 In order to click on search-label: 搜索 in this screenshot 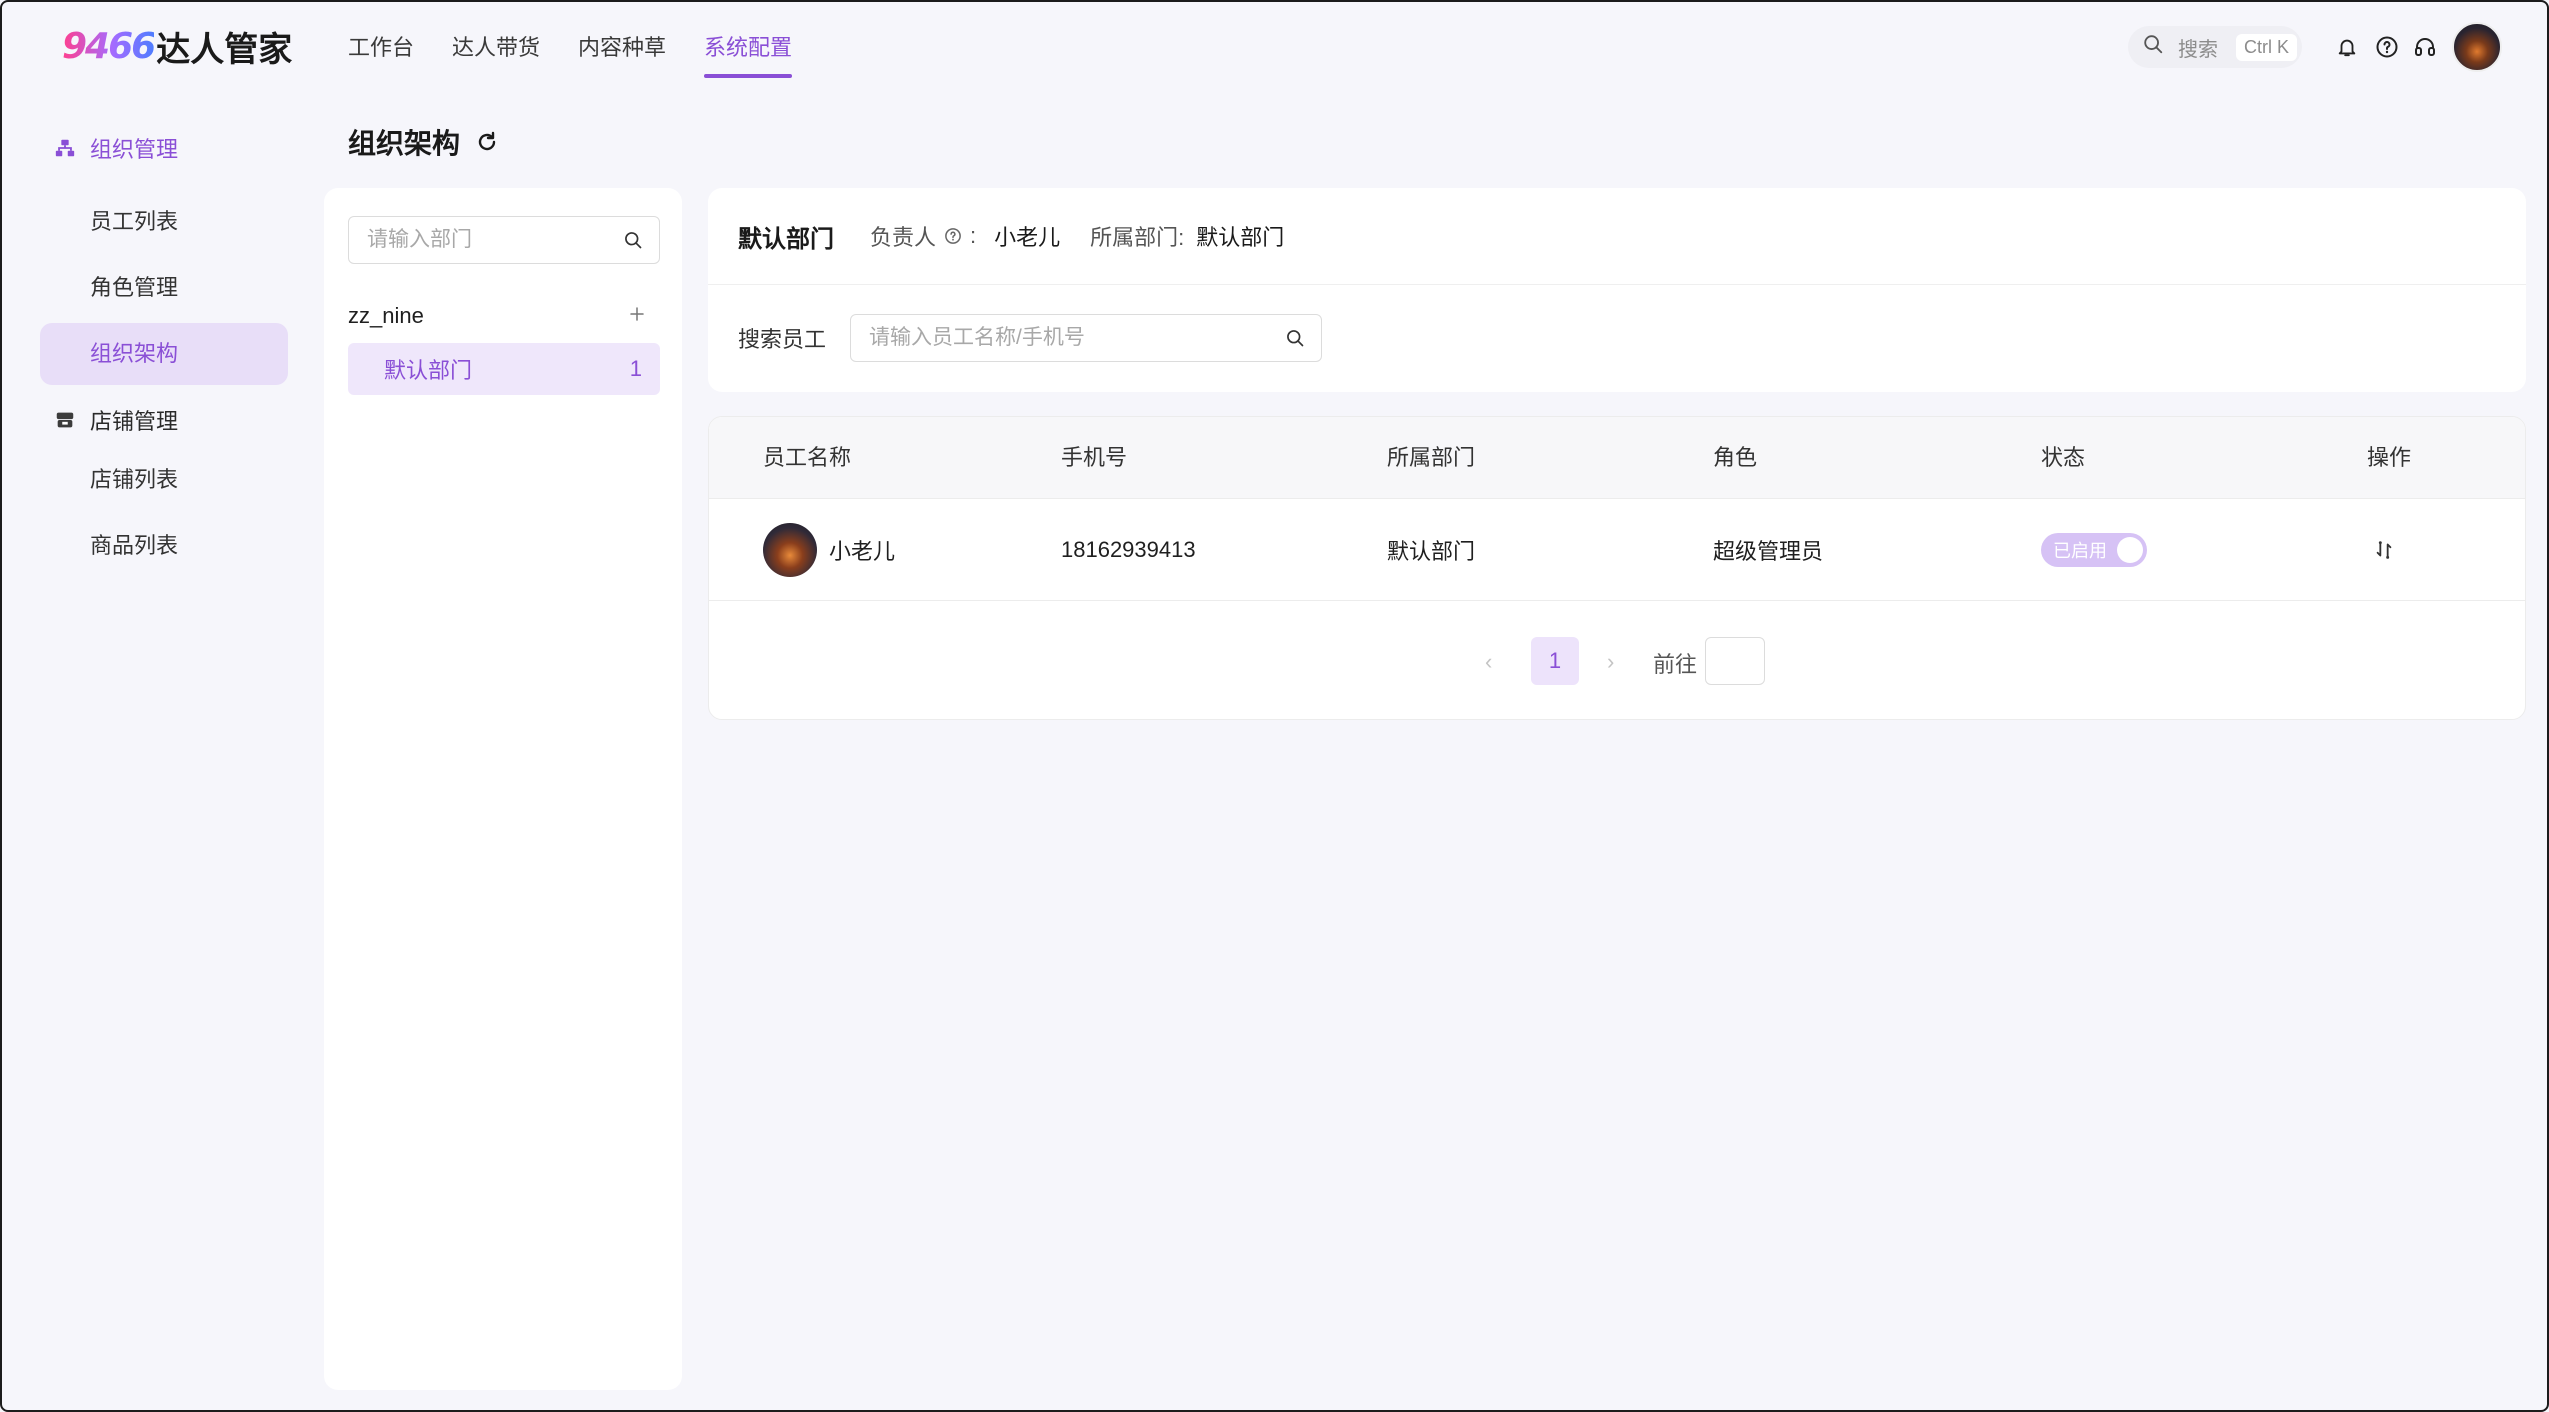, I will do `click(2198, 49)`.